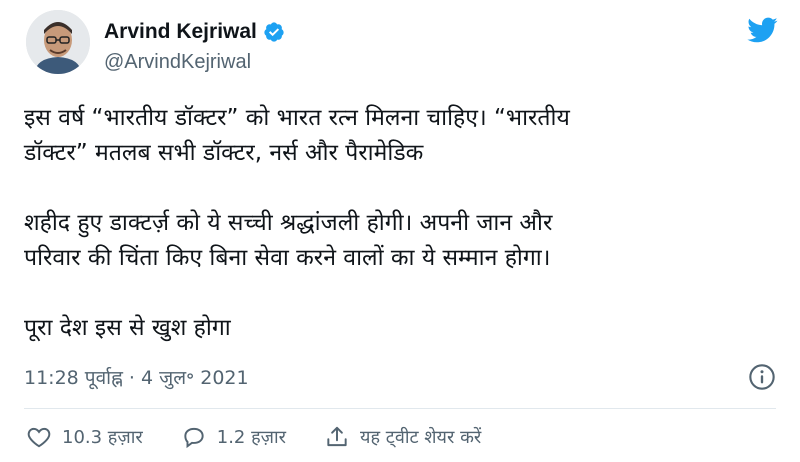 The image size is (800, 462). What do you see at coordinates (194, 438) in the screenshot?
I see `reply-icon` at bounding box center [194, 438].